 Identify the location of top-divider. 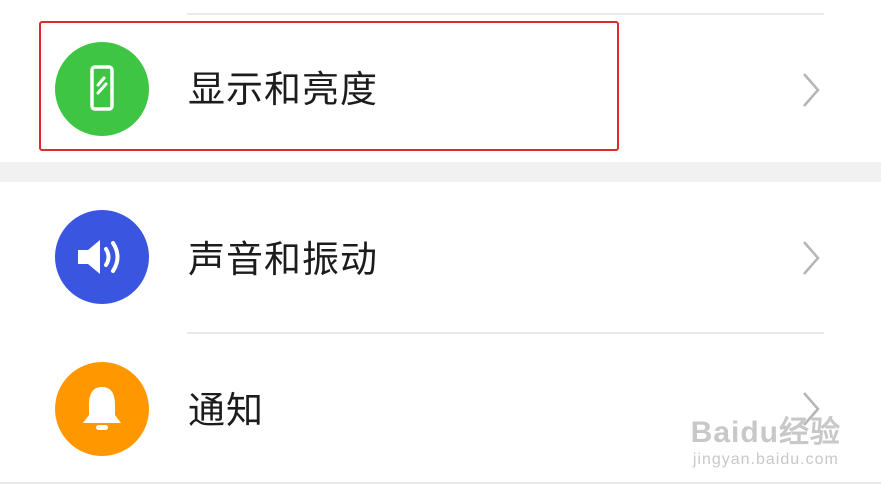
(505, 14).